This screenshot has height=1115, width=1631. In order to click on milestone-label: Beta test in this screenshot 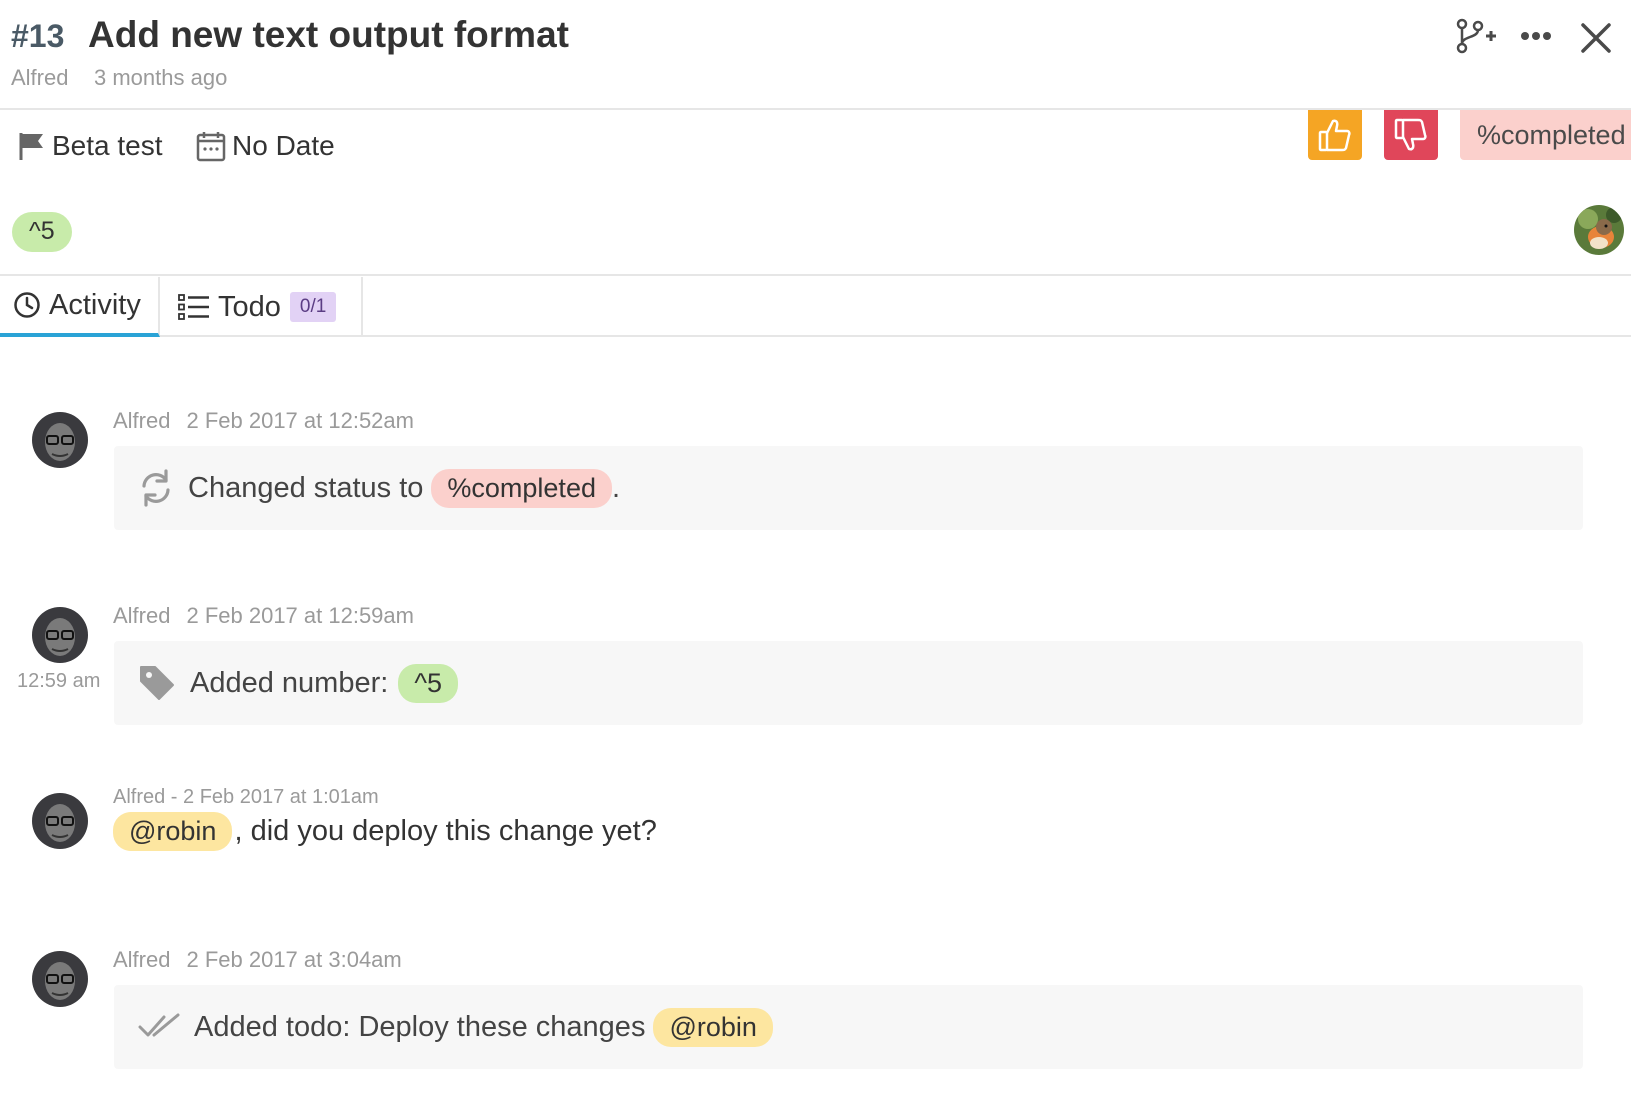, I will do `click(107, 145)`.